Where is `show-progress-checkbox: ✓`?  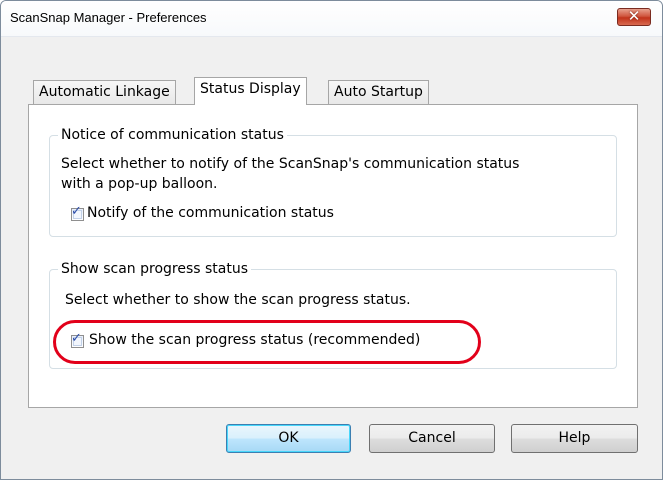 show-progress-checkbox: ✓ is located at coordinates (77, 339).